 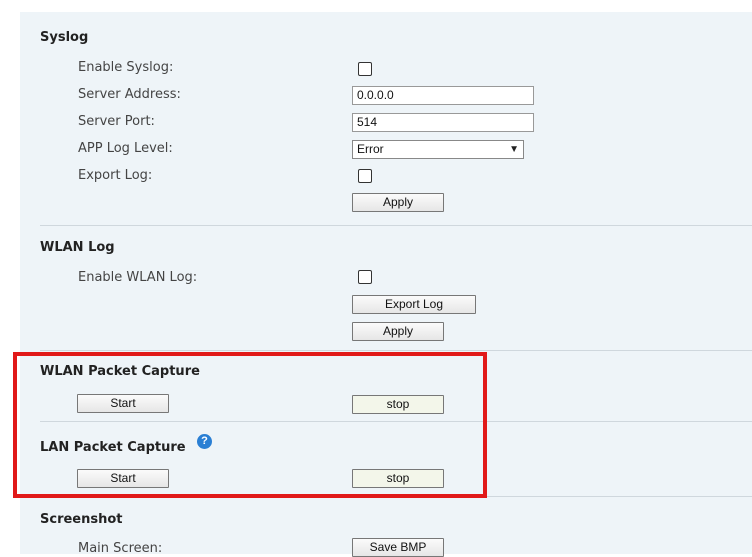 What do you see at coordinates (125, 148) in the screenshot?
I see `app-log-level-label: APP Log Level:` at bounding box center [125, 148].